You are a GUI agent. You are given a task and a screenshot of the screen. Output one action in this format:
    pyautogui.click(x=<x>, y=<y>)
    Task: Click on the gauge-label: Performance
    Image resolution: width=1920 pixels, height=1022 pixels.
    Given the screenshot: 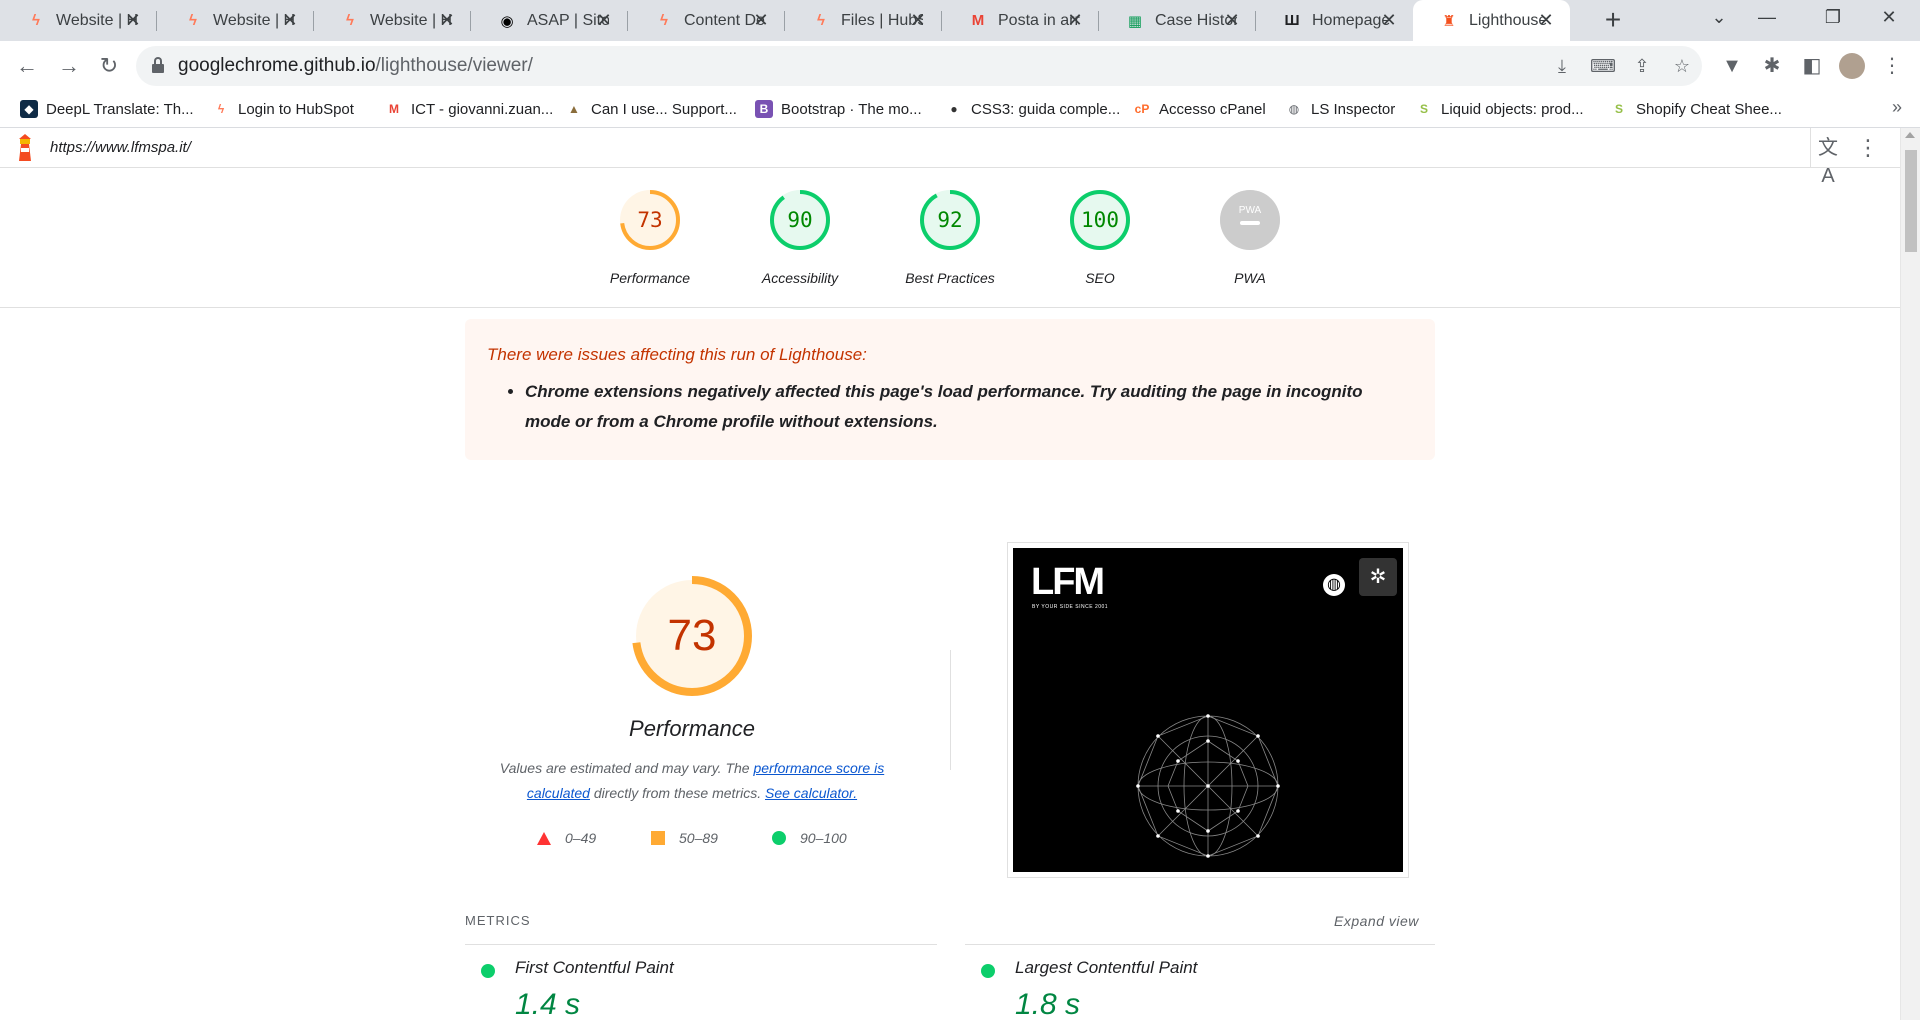 What is the action you would take?
    pyautogui.click(x=650, y=278)
    